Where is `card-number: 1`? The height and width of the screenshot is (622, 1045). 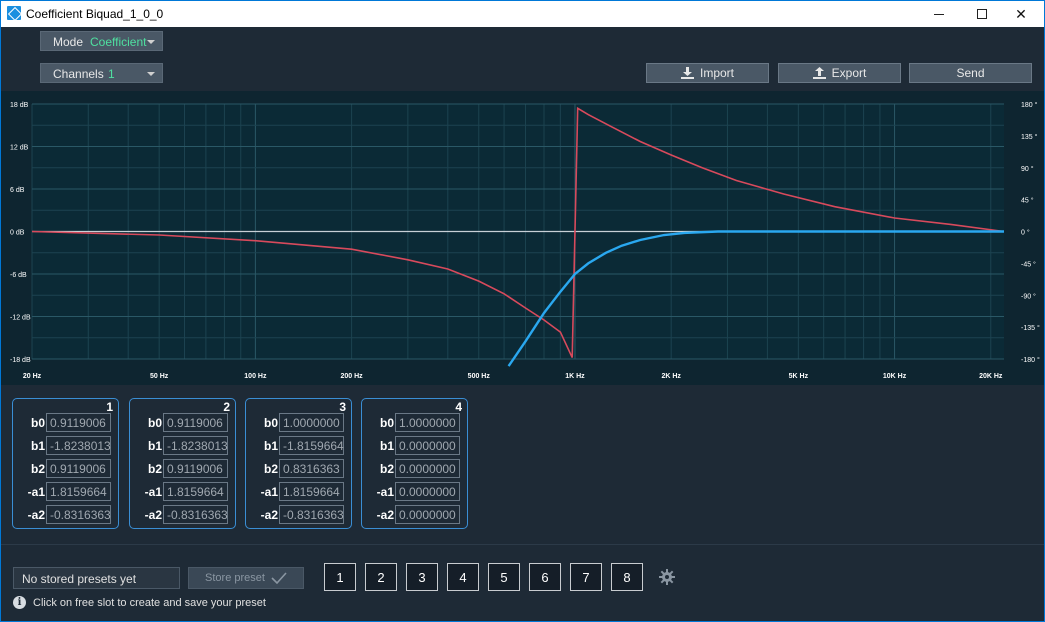
card-number: 1 is located at coordinates (109, 407).